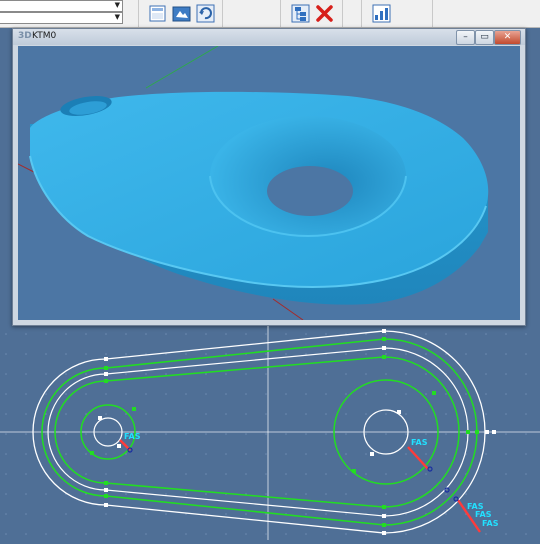  Describe the element at coordinates (205, 13) in the screenshot. I see `refresh-button` at that location.